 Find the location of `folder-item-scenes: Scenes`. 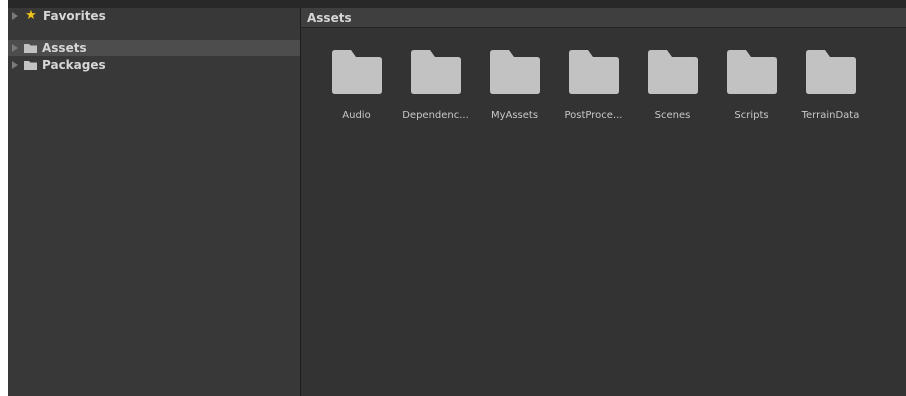

folder-item-scenes: Scenes is located at coordinates (672, 92).